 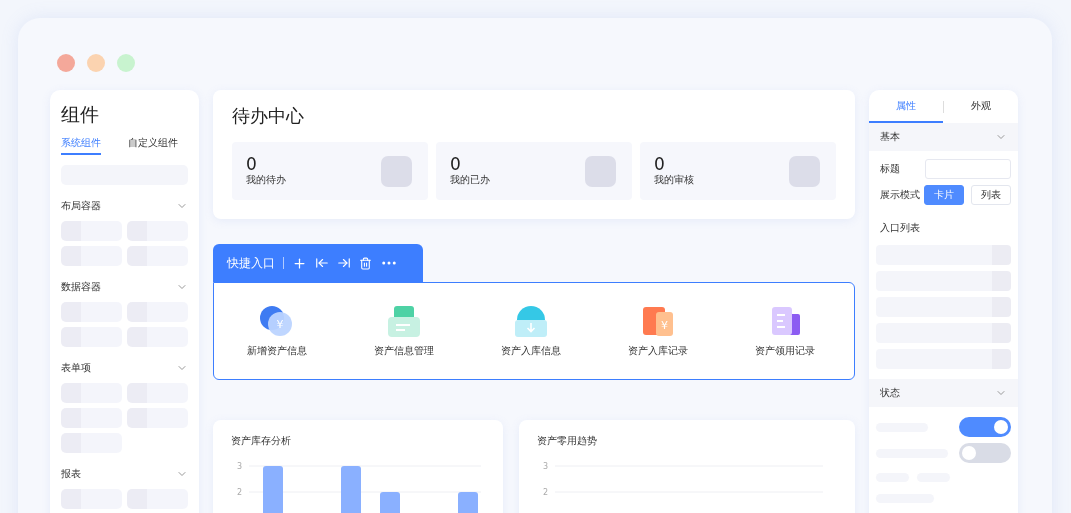 What do you see at coordinates (81, 145) in the screenshot?
I see `panel-tab: 系统组件` at bounding box center [81, 145].